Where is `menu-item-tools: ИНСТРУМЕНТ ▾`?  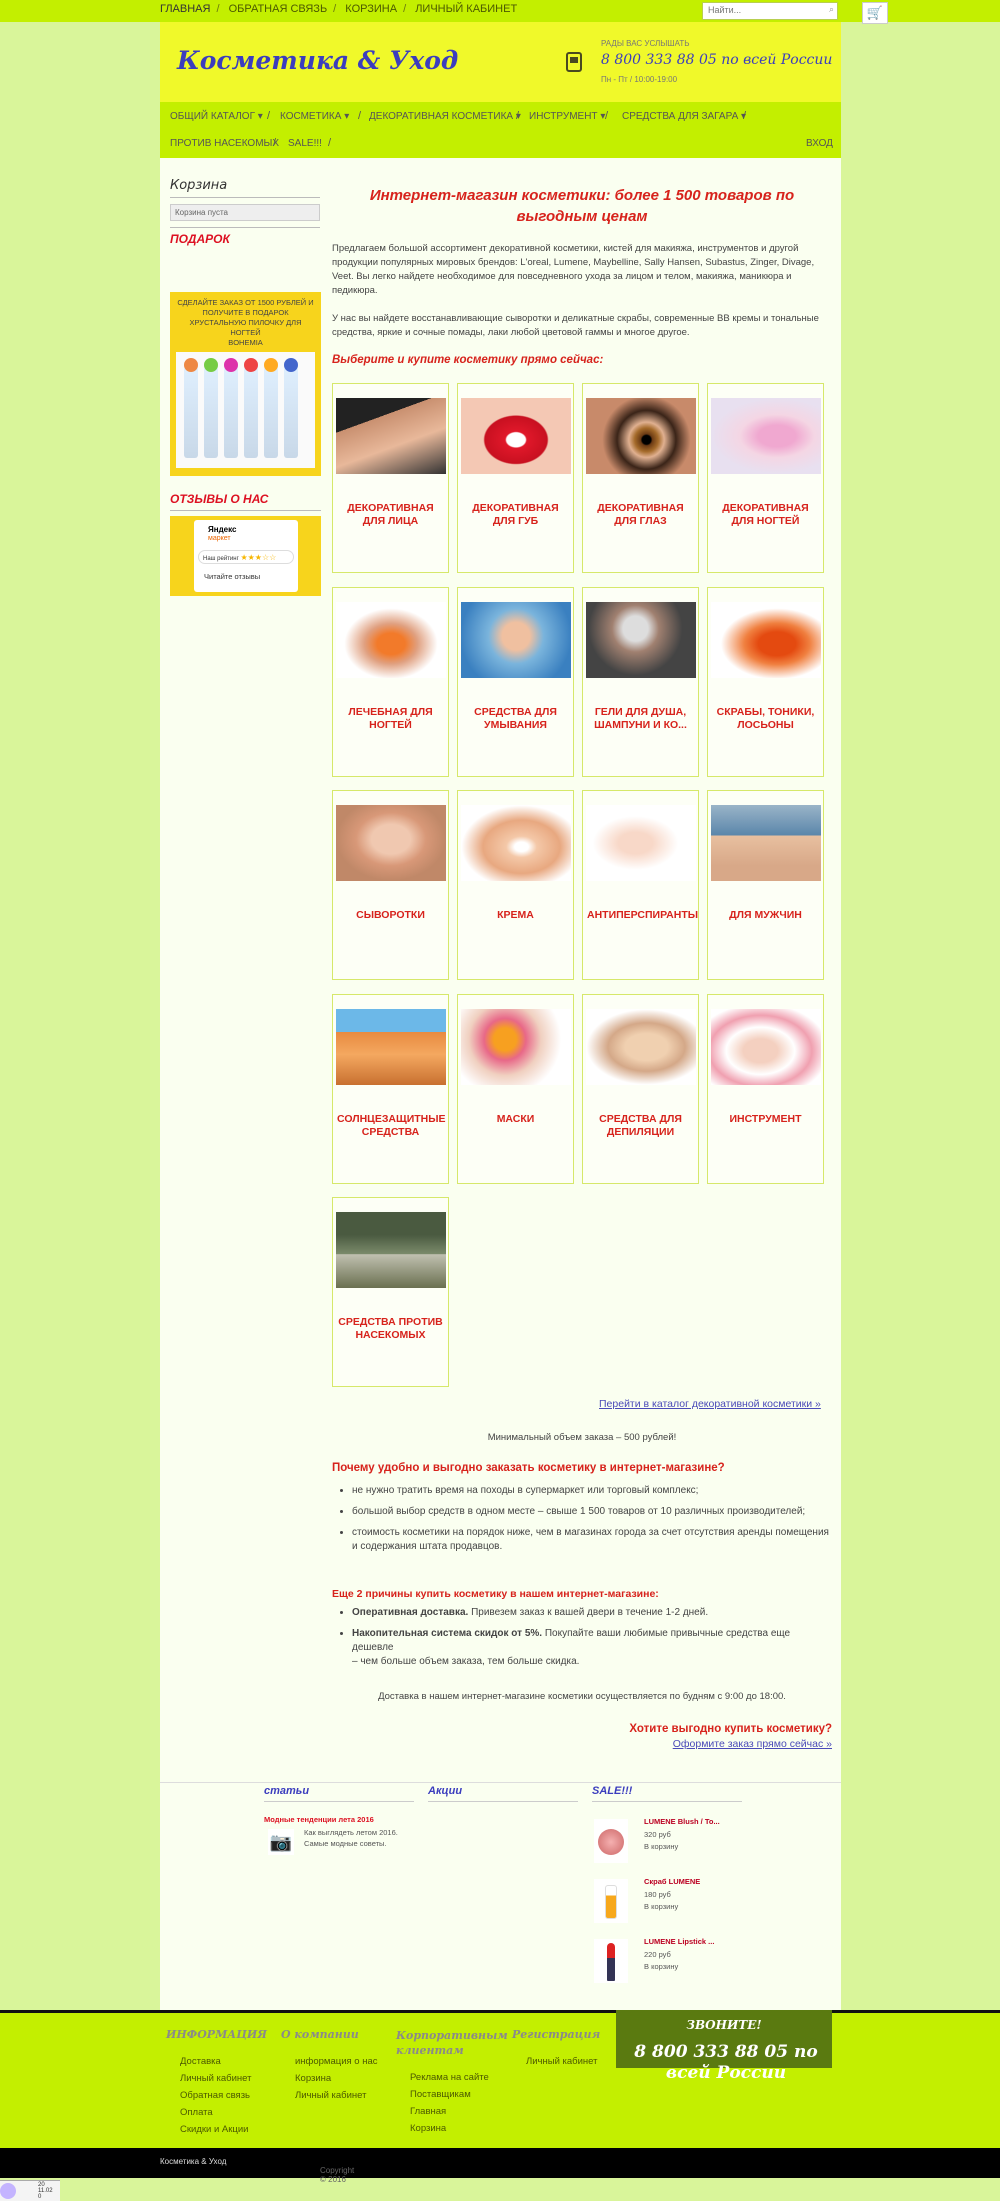
menu-item-tools: ИНСТРУМЕНТ ▾ is located at coordinates (567, 116).